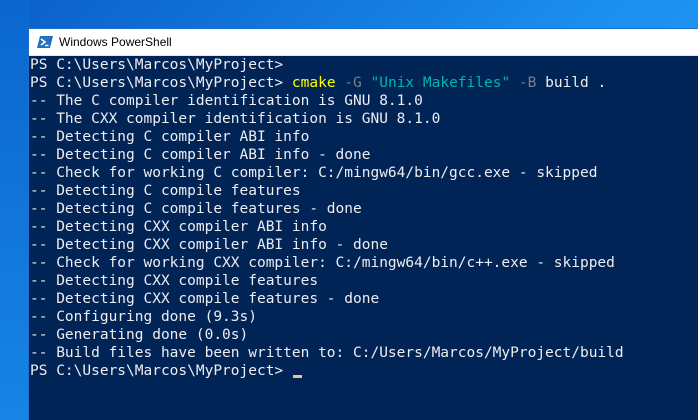 This screenshot has width=698, height=420. What do you see at coordinates (363, 42) in the screenshot?
I see `title-bar: Windows PowerShell` at bounding box center [363, 42].